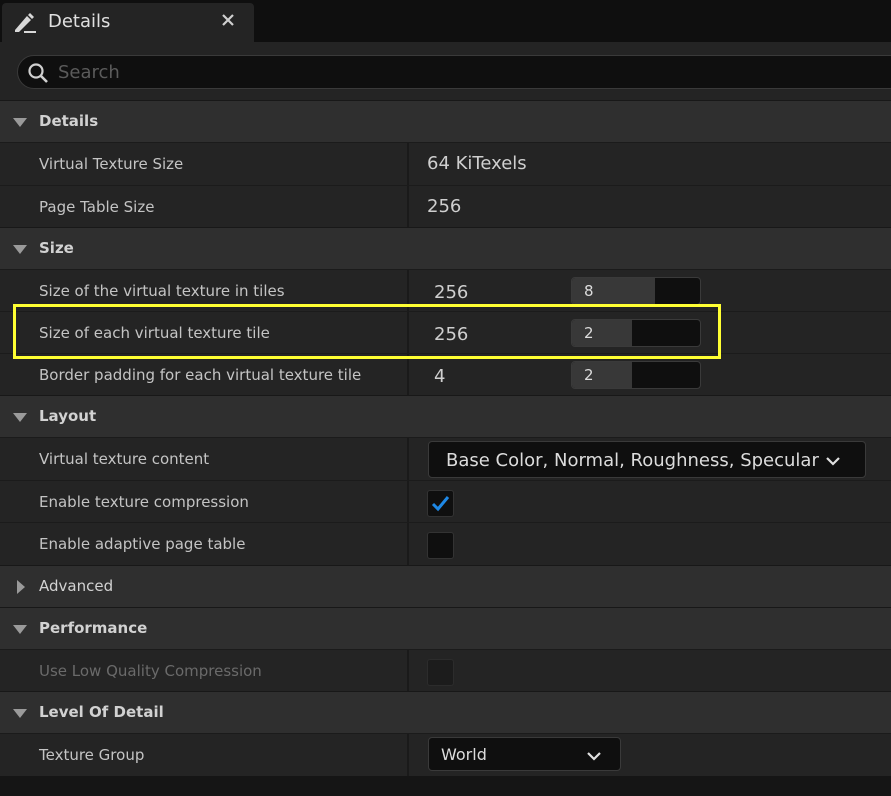 Image resolution: width=891 pixels, height=796 pixels. What do you see at coordinates (93, 628) in the screenshot?
I see `category-label: Performance` at bounding box center [93, 628].